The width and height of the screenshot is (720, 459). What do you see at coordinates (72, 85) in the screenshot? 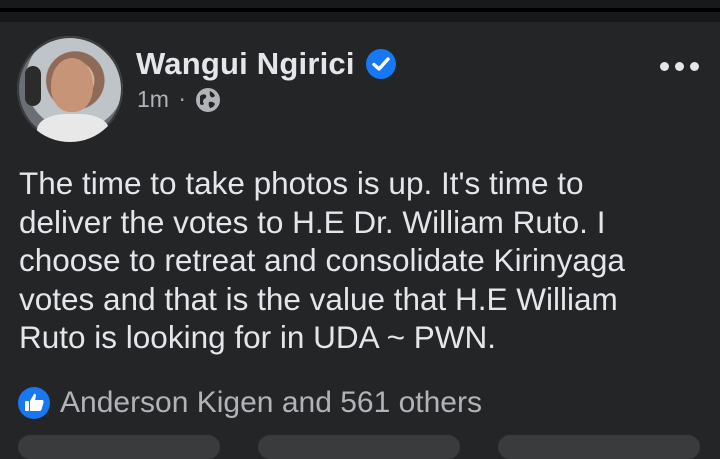
I see `avatar-face` at bounding box center [72, 85].